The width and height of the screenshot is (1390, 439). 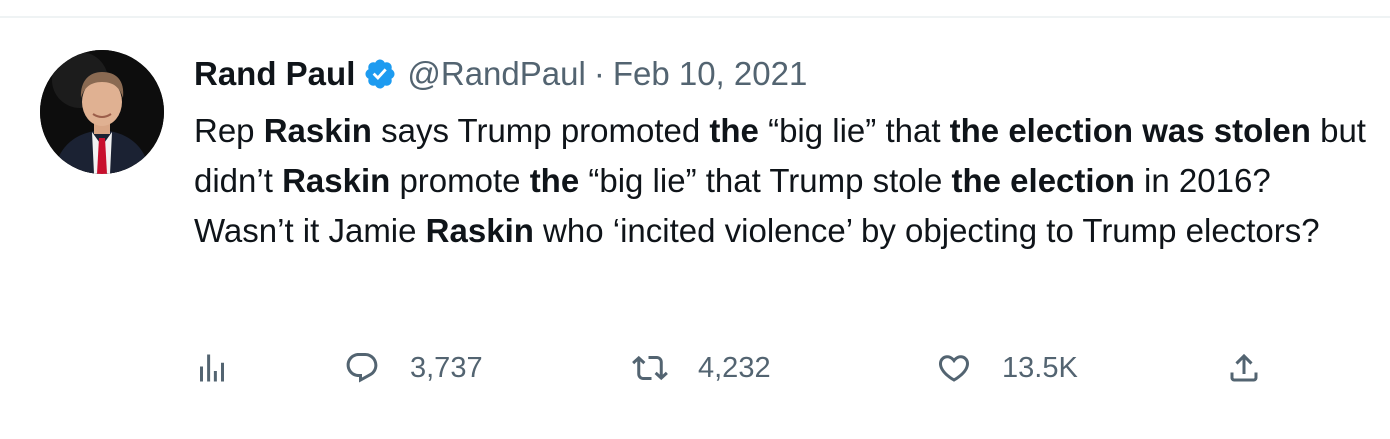 I want to click on verified-badge-icon, so click(x=380, y=74).